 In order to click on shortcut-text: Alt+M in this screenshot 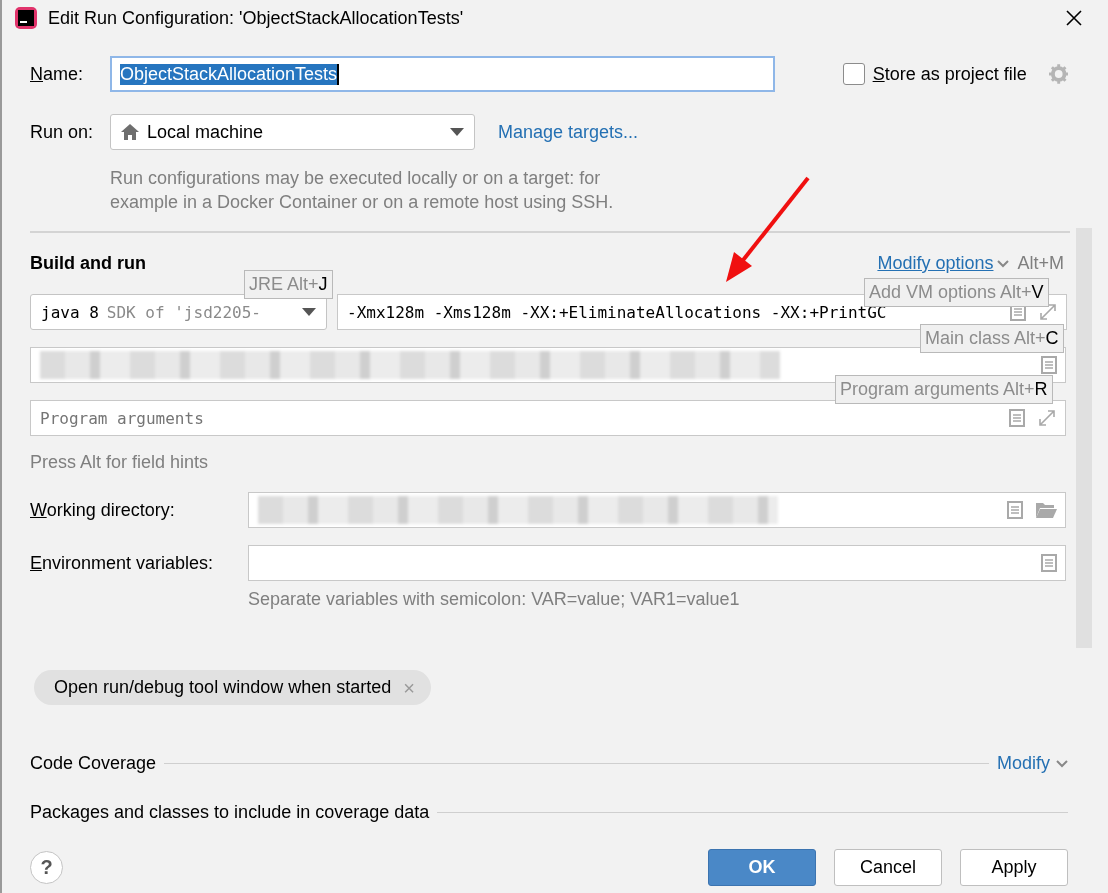, I will do `click(1040, 263)`.